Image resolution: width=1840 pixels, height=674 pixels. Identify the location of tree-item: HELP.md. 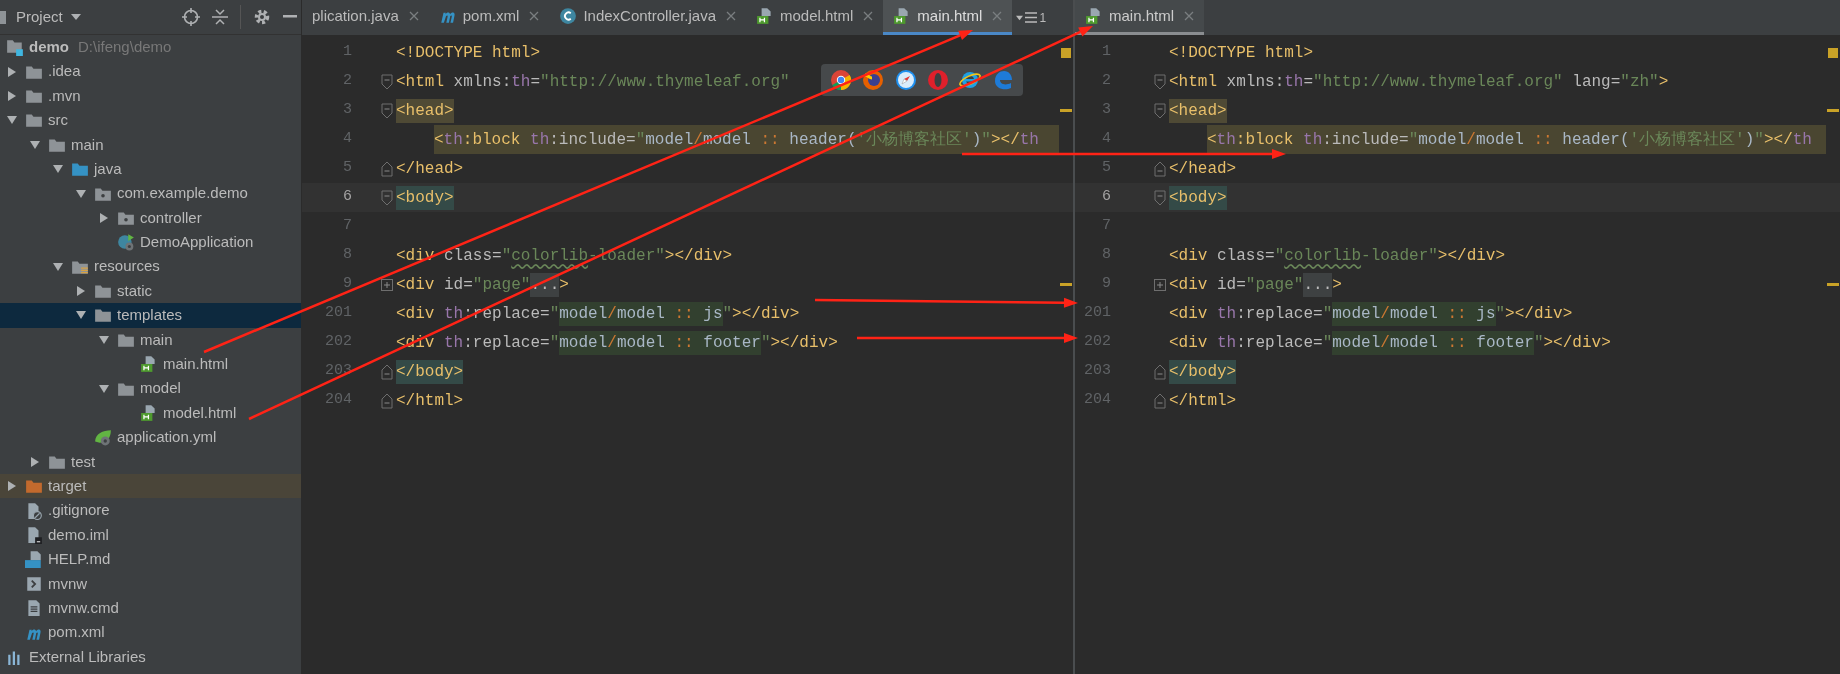
(150, 559).